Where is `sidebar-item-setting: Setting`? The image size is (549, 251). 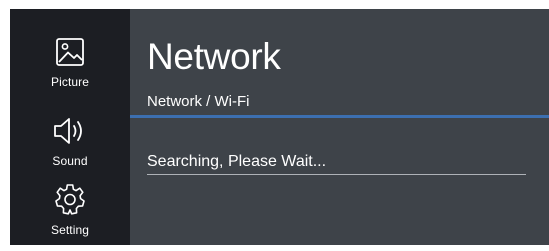
sidebar-item-setting: Setting is located at coordinates (70, 216).